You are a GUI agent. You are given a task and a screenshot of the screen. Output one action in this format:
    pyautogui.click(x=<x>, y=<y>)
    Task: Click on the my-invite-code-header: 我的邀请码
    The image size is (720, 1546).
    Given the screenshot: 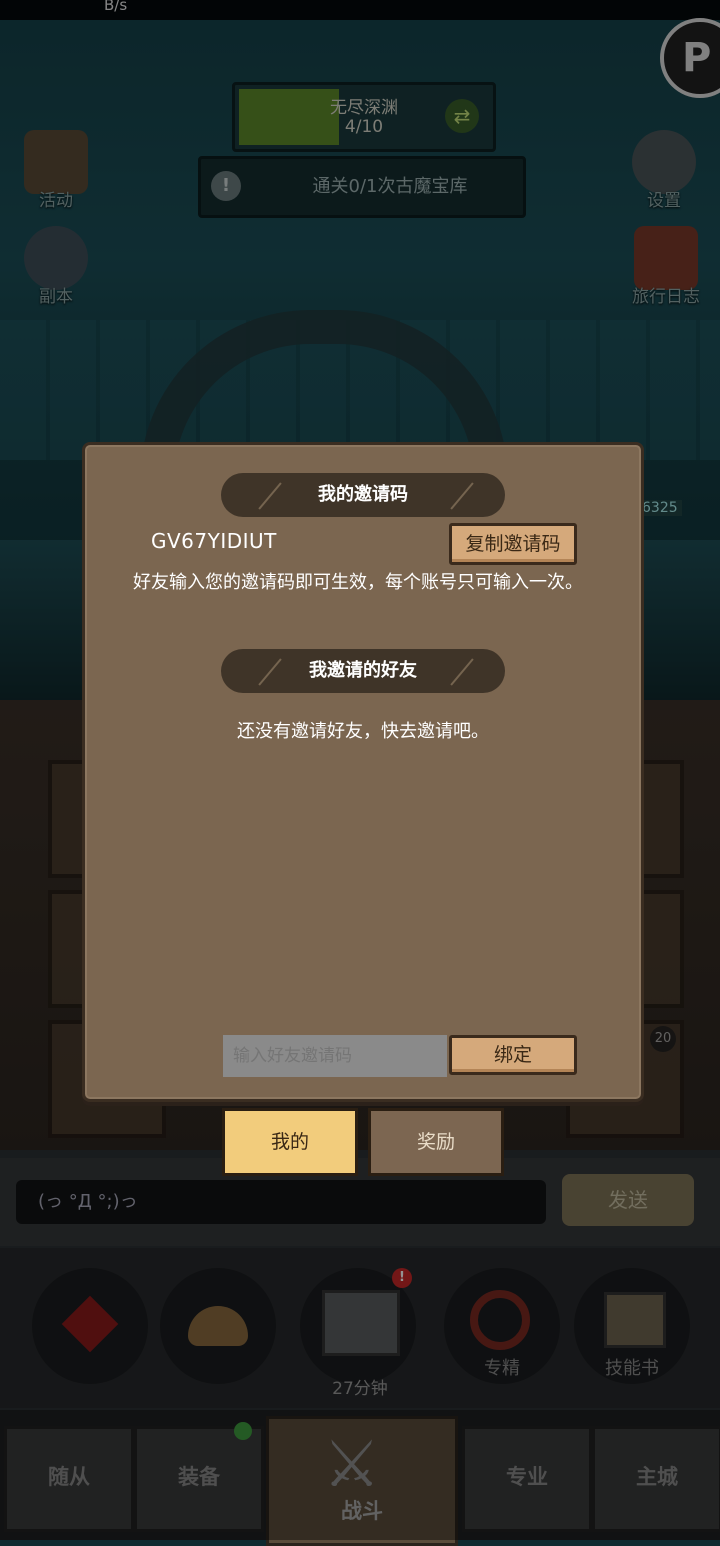 What is the action you would take?
    pyautogui.click(x=363, y=495)
    